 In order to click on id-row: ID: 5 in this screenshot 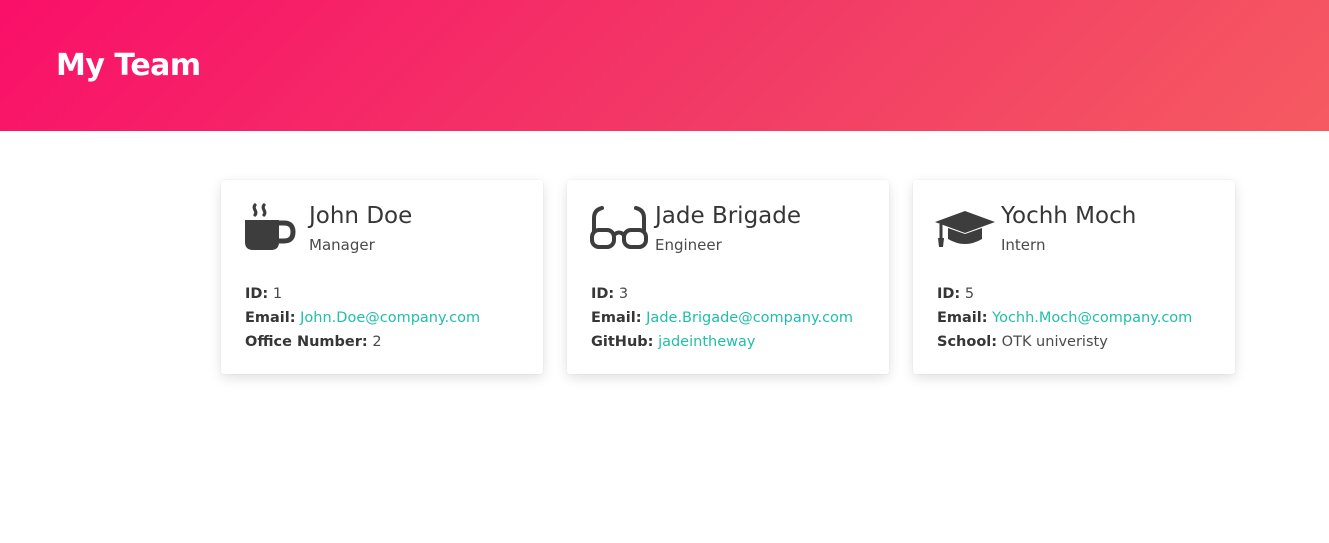, I will do `click(1064, 294)`.